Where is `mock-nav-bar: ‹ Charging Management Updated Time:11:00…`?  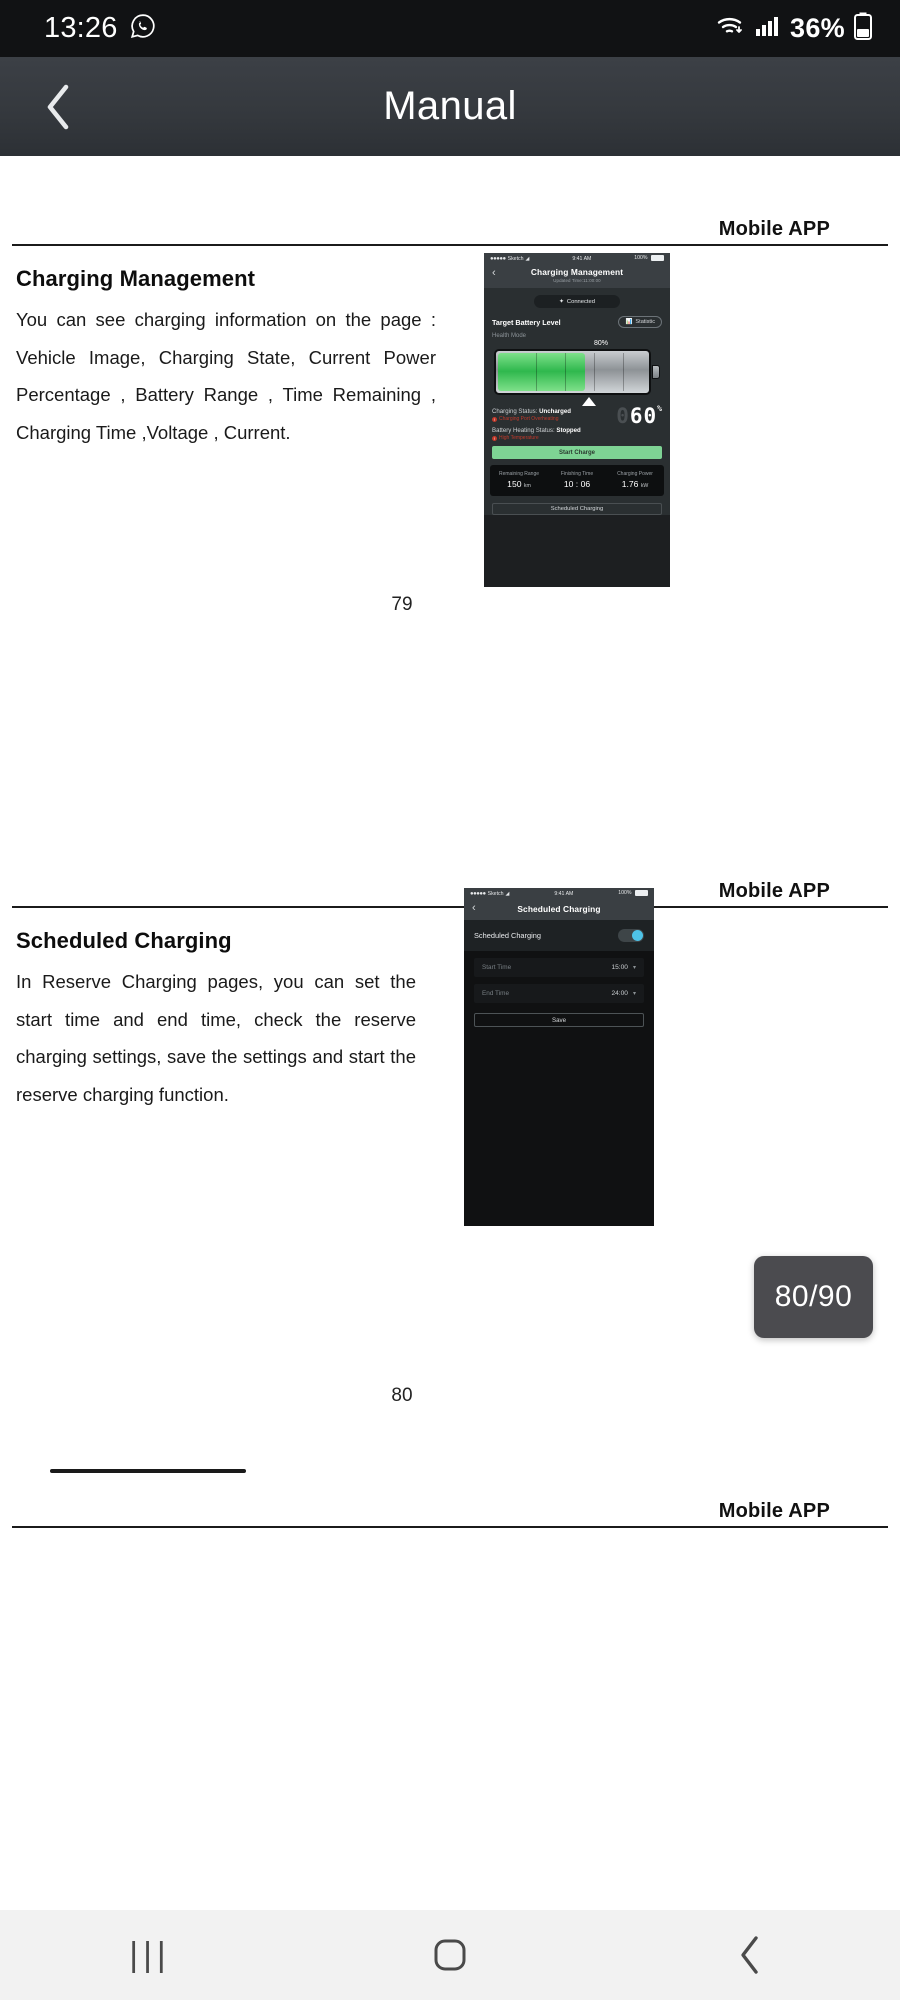
mock-nav-bar: ‹ Charging Management Updated Time:11:00… is located at coordinates (577, 276).